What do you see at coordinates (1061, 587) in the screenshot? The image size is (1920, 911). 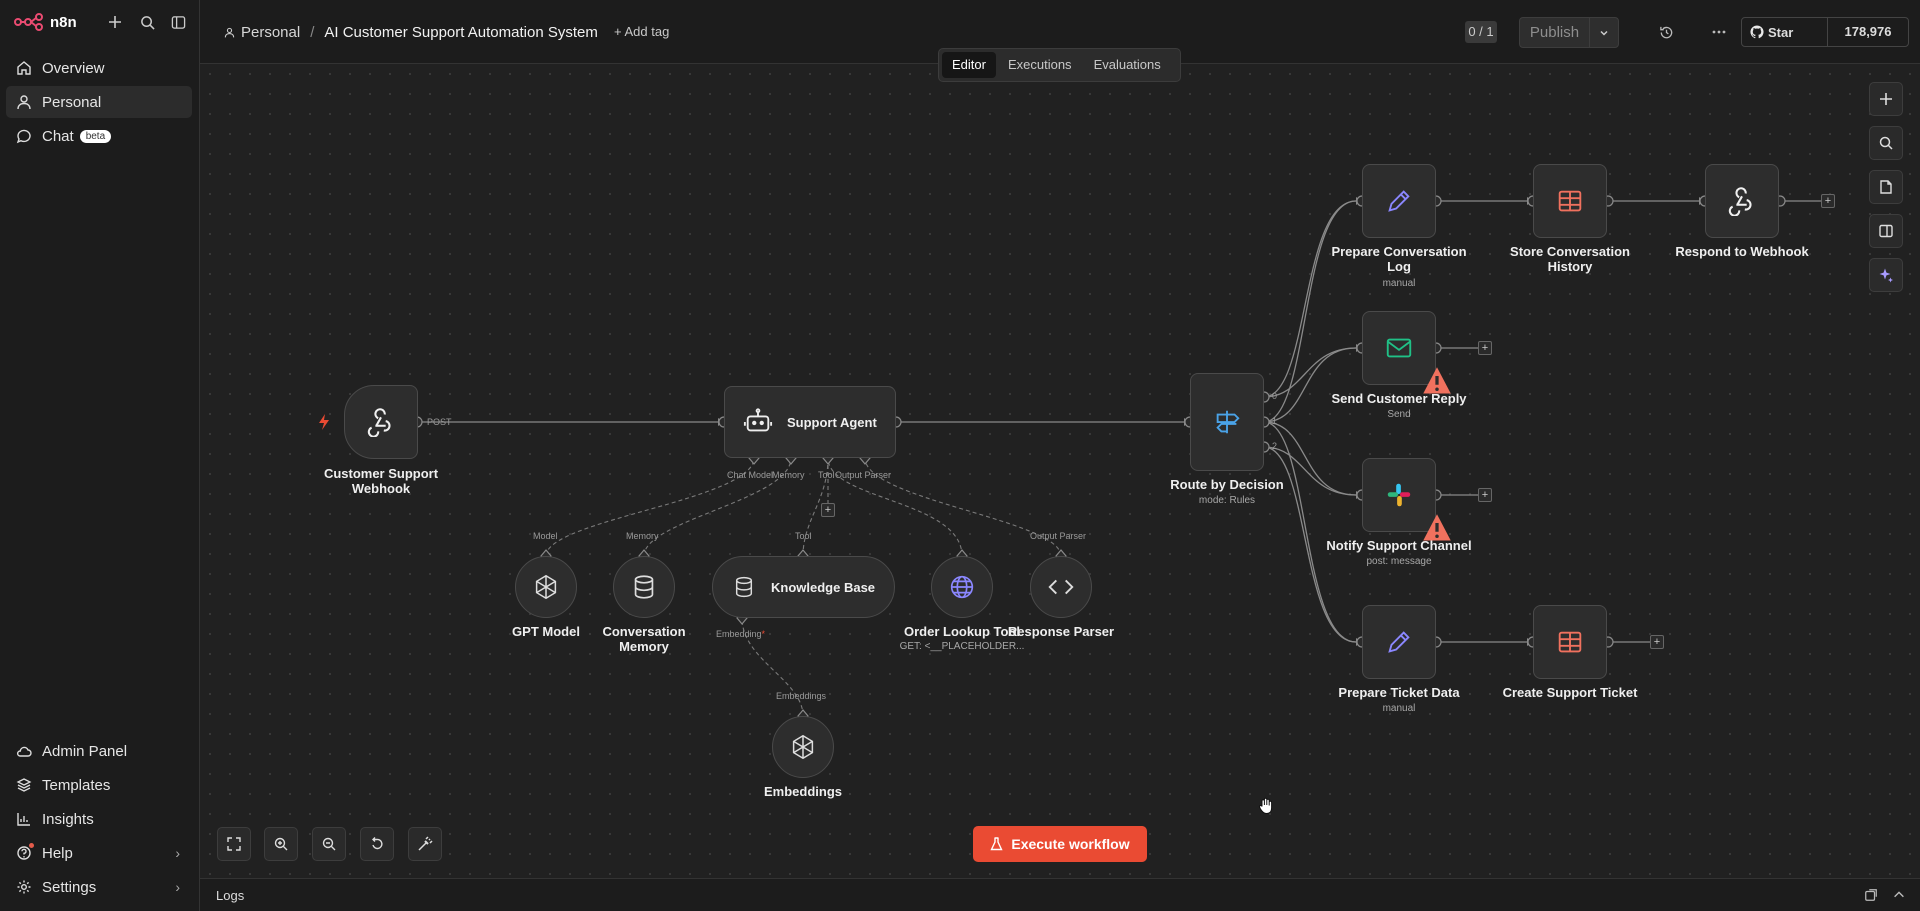 I see `node-response-parser` at bounding box center [1061, 587].